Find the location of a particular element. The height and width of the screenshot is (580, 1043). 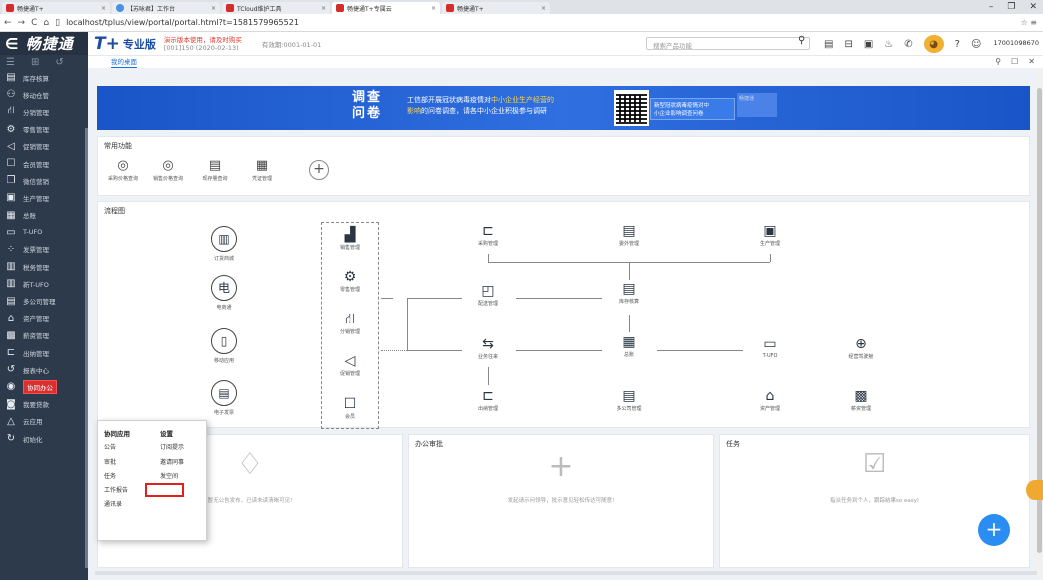

flow-node-sales: ▟ 销售管理 is located at coordinates (350, 238).